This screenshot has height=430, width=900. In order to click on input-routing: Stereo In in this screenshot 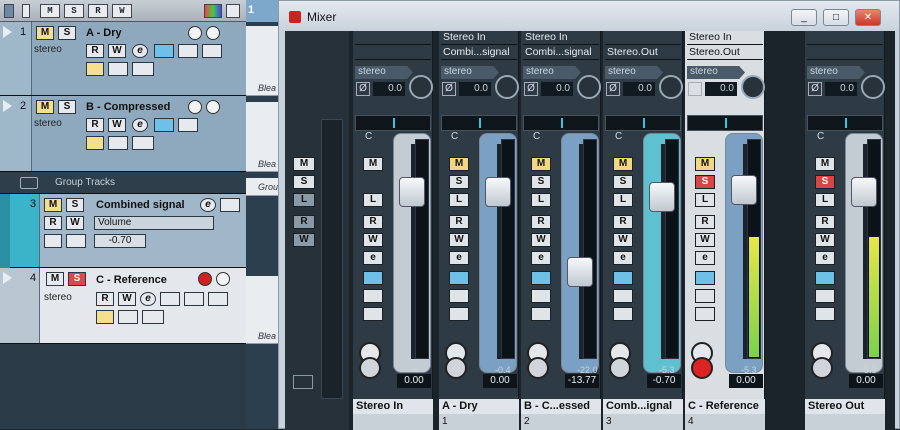, I will do `click(561, 38)`.